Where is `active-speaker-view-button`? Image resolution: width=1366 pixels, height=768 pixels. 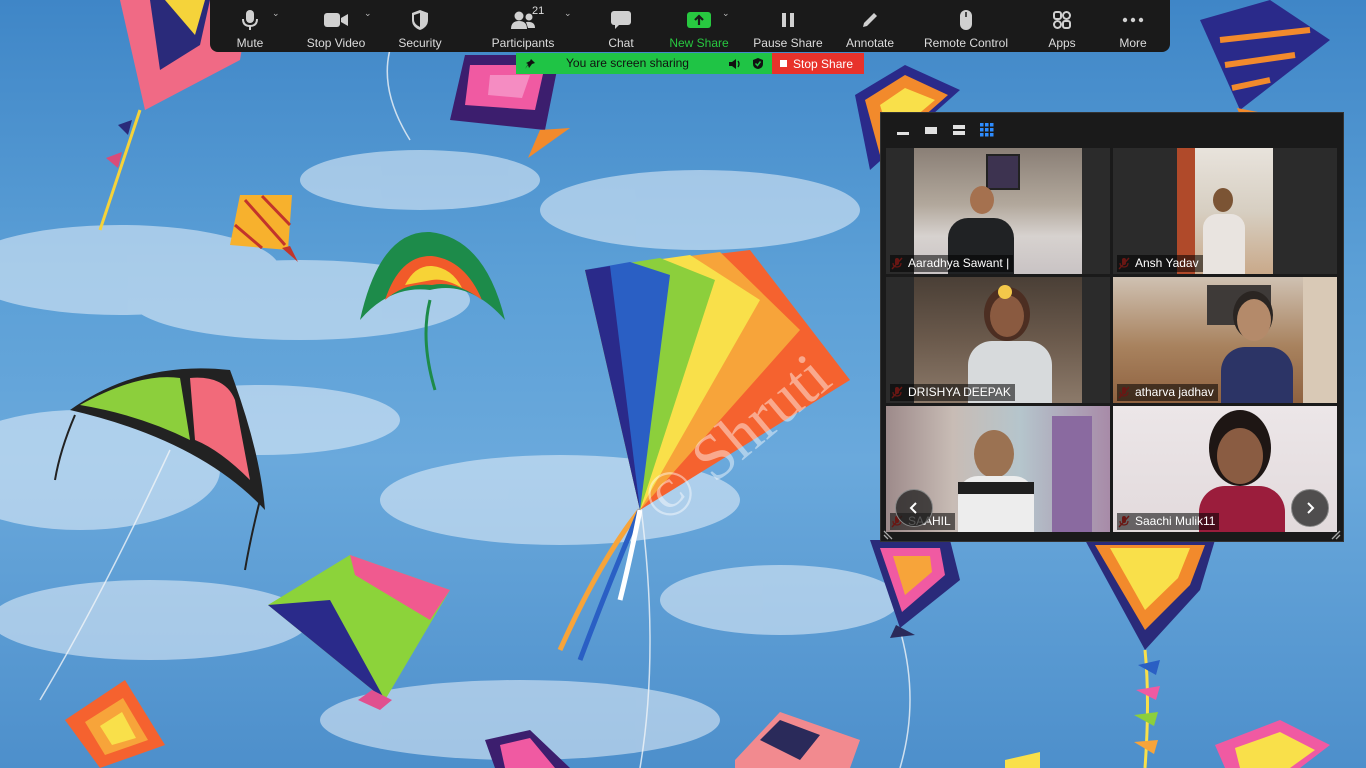 active-speaker-view-button is located at coordinates (931, 130).